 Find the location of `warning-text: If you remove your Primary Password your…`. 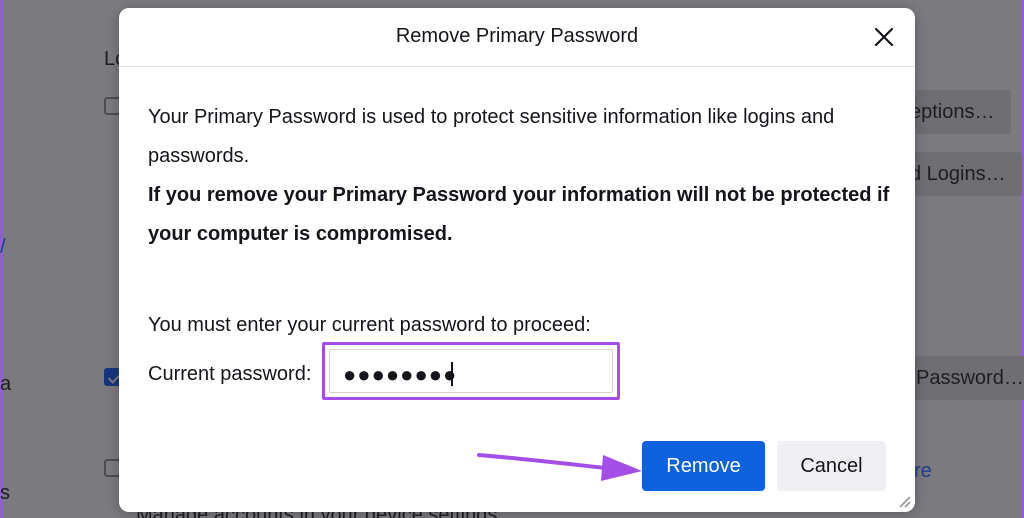

warning-text: If you remove your Primary Password your… is located at coordinates (519, 214).